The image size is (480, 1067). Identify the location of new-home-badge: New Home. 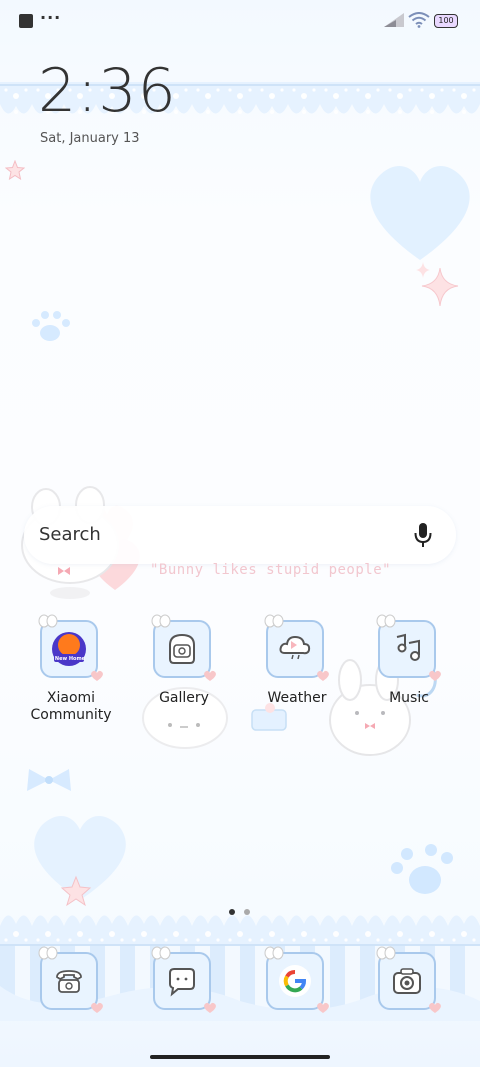
(70, 659).